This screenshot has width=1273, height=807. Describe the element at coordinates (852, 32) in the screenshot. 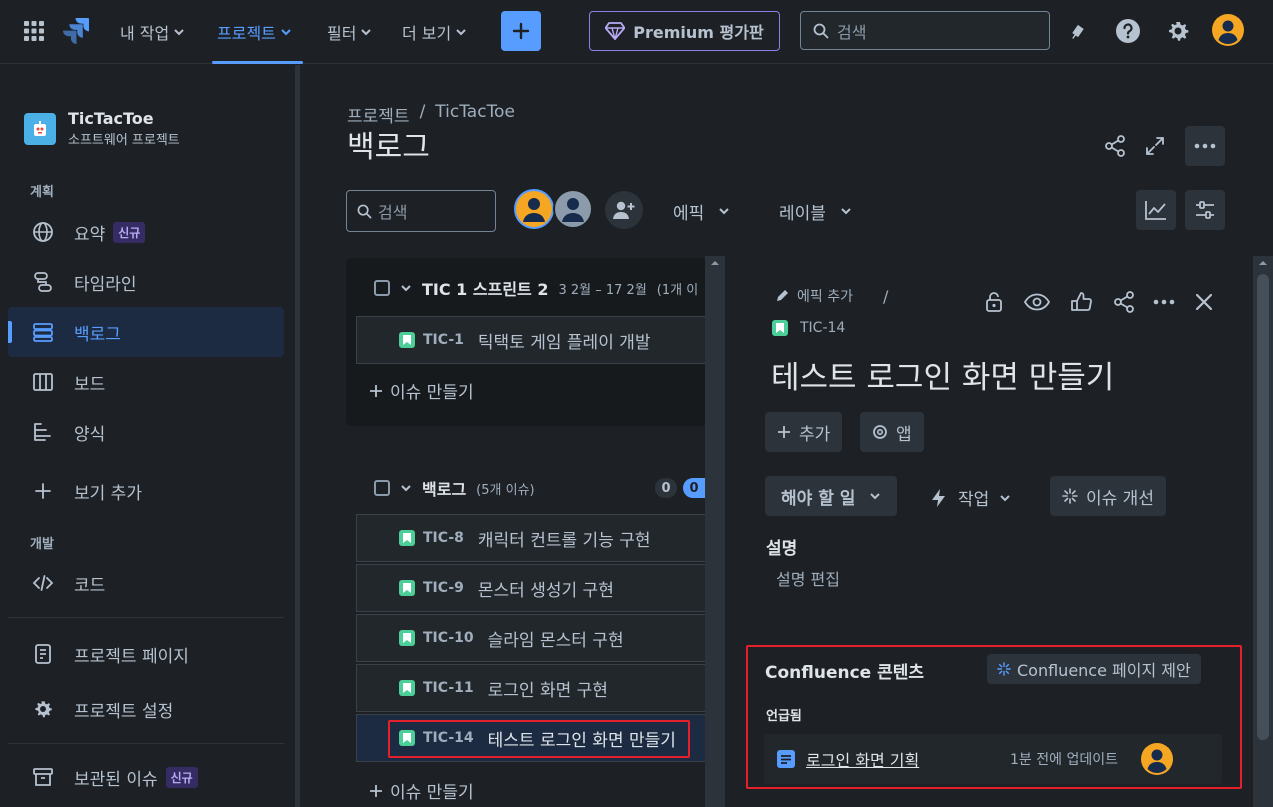

I see `global-search-placeholder: 검색` at that location.